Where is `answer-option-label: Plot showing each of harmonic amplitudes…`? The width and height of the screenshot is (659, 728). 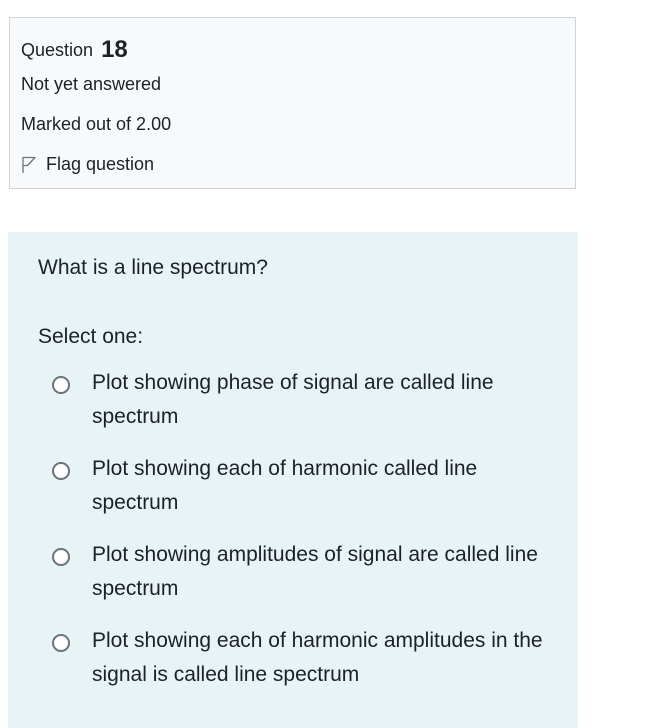 answer-option-label: Plot showing each of harmonic amplitudes… is located at coordinates (322, 658).